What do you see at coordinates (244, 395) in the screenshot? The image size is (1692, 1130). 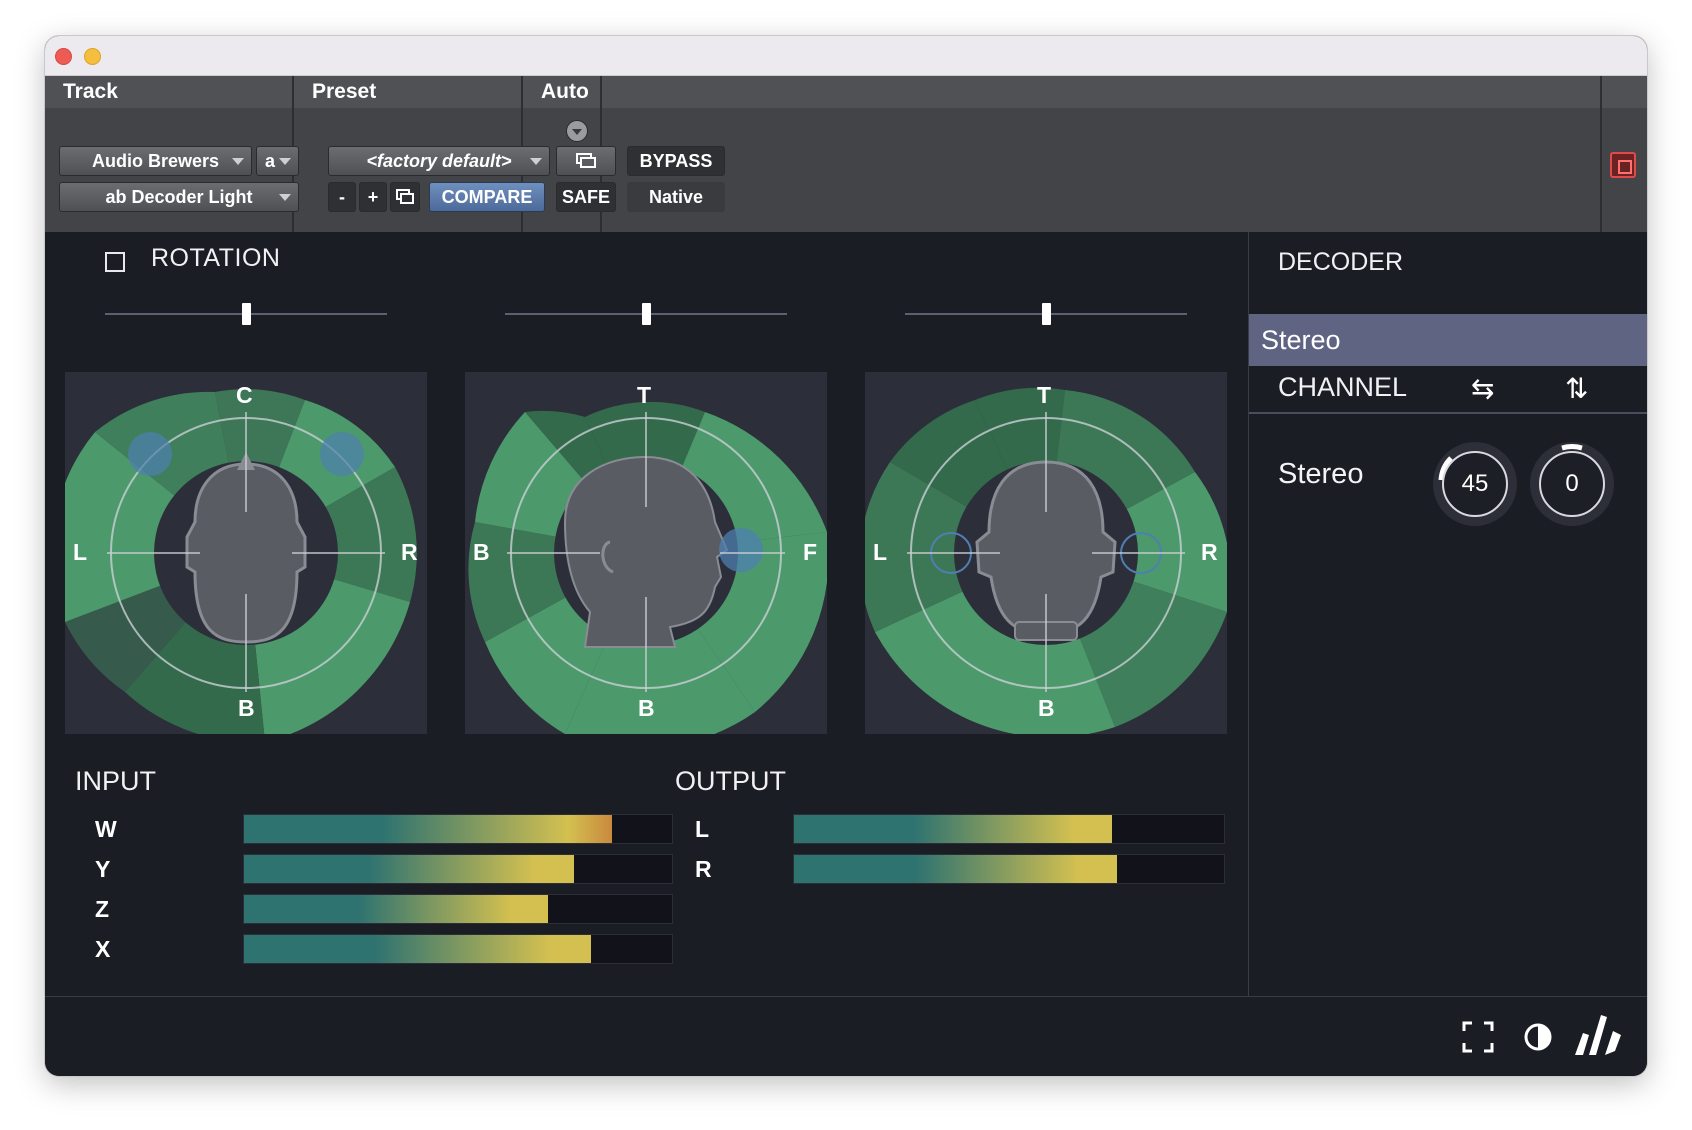 I see `scope-label-top: C` at bounding box center [244, 395].